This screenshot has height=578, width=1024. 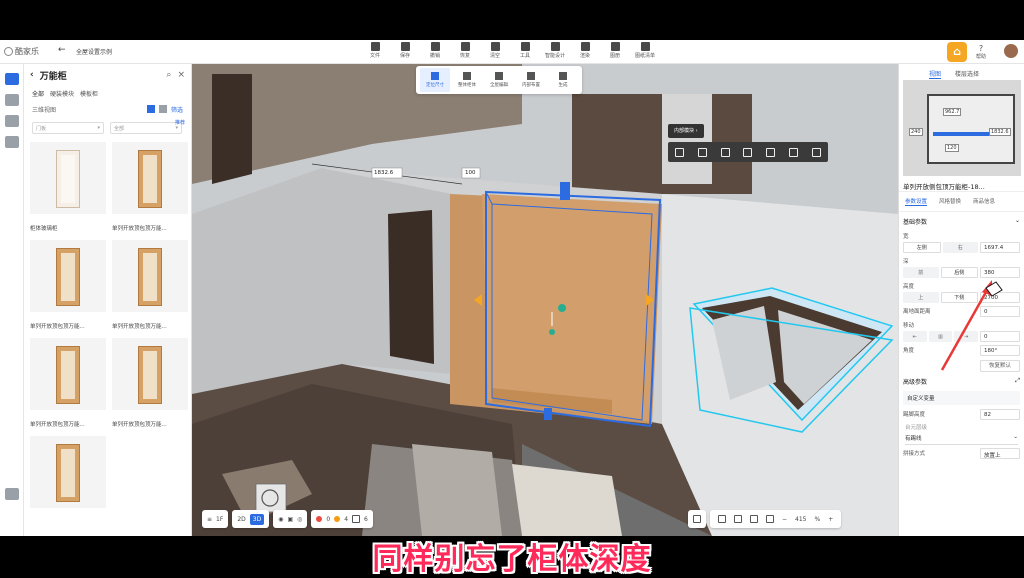 What do you see at coordinates (146, 128) in the screenshot?
I see `all-filter-select: 全部 ▾` at bounding box center [146, 128].